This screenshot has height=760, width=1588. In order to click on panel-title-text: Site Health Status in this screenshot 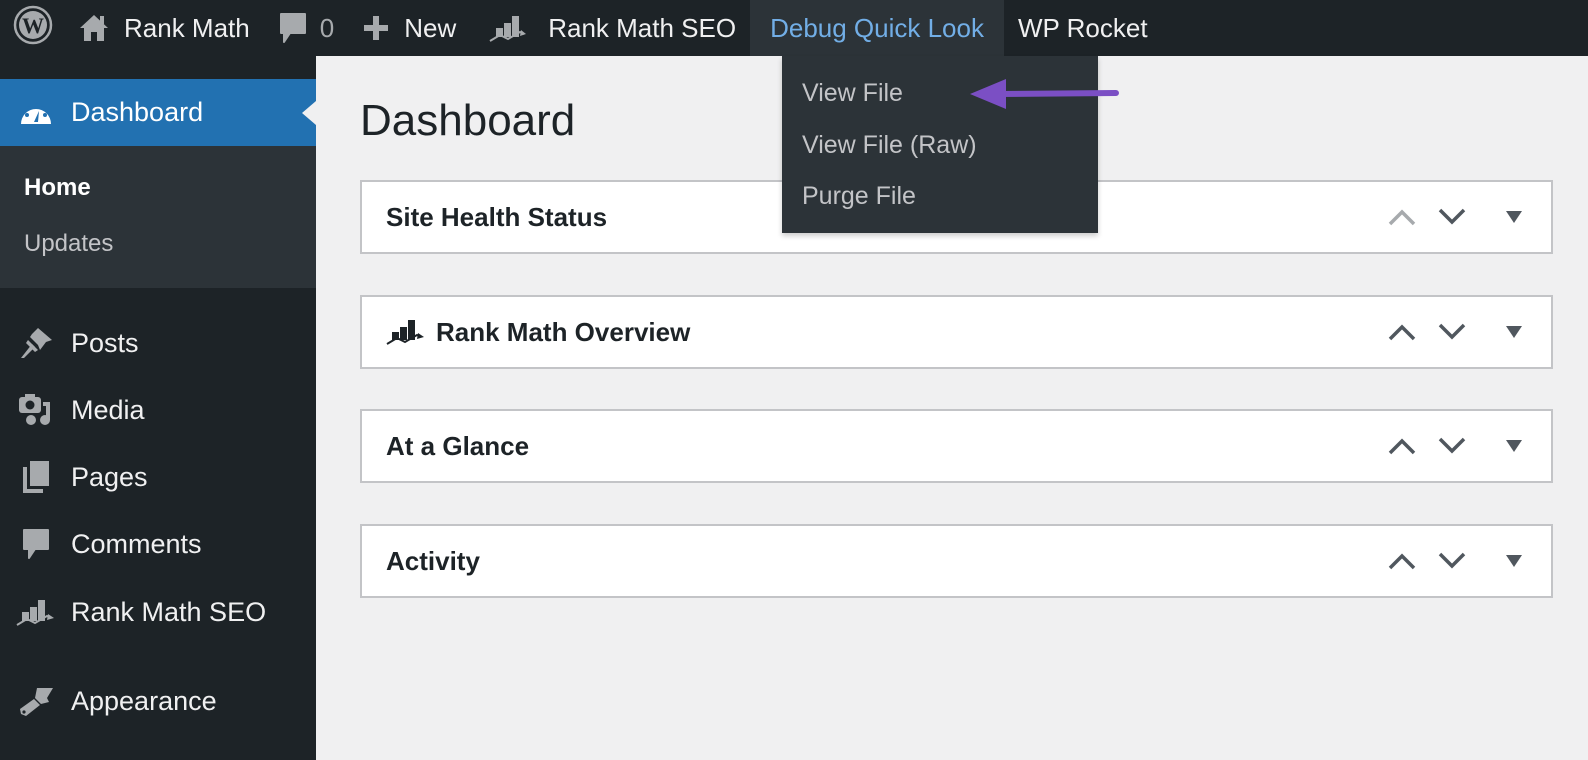, I will do `click(497, 216)`.